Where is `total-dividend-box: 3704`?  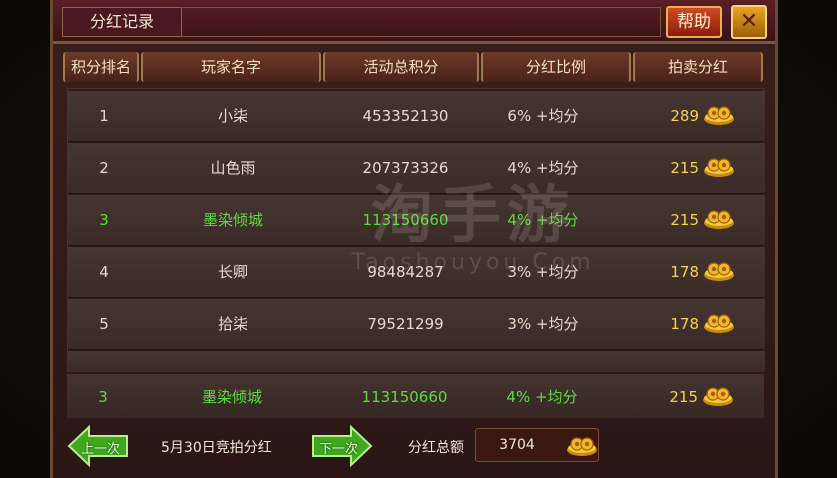
total-dividend-box: 3704 is located at coordinates (537, 445).